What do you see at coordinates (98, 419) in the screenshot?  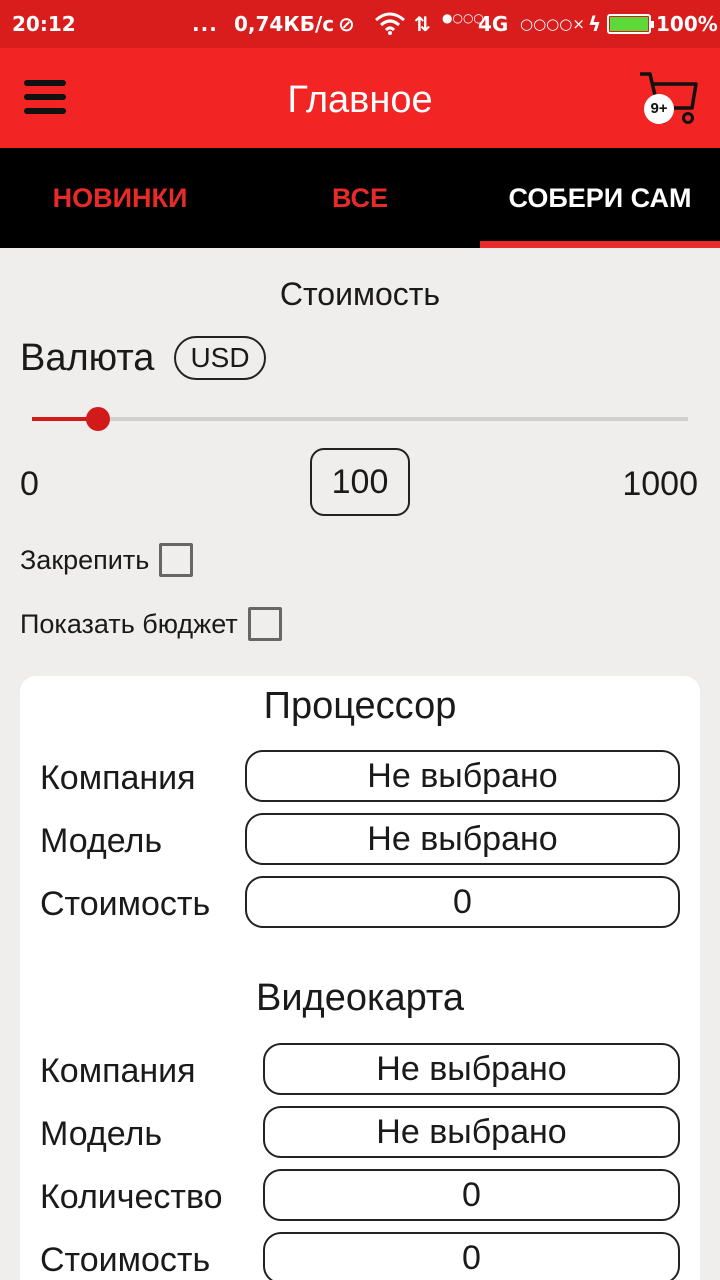 I see `slider-thumb` at bounding box center [98, 419].